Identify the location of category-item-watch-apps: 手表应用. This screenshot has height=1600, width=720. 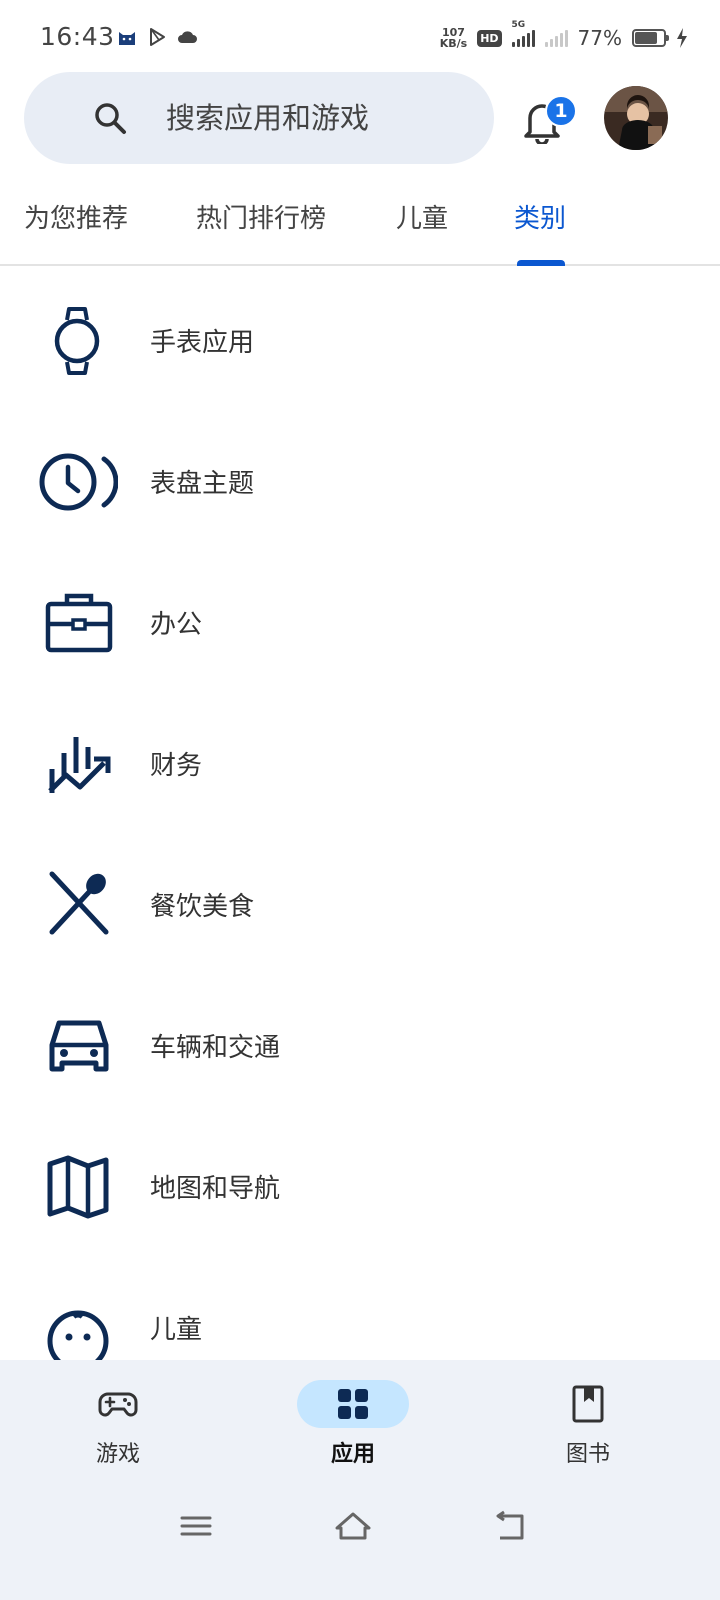
(360, 338).